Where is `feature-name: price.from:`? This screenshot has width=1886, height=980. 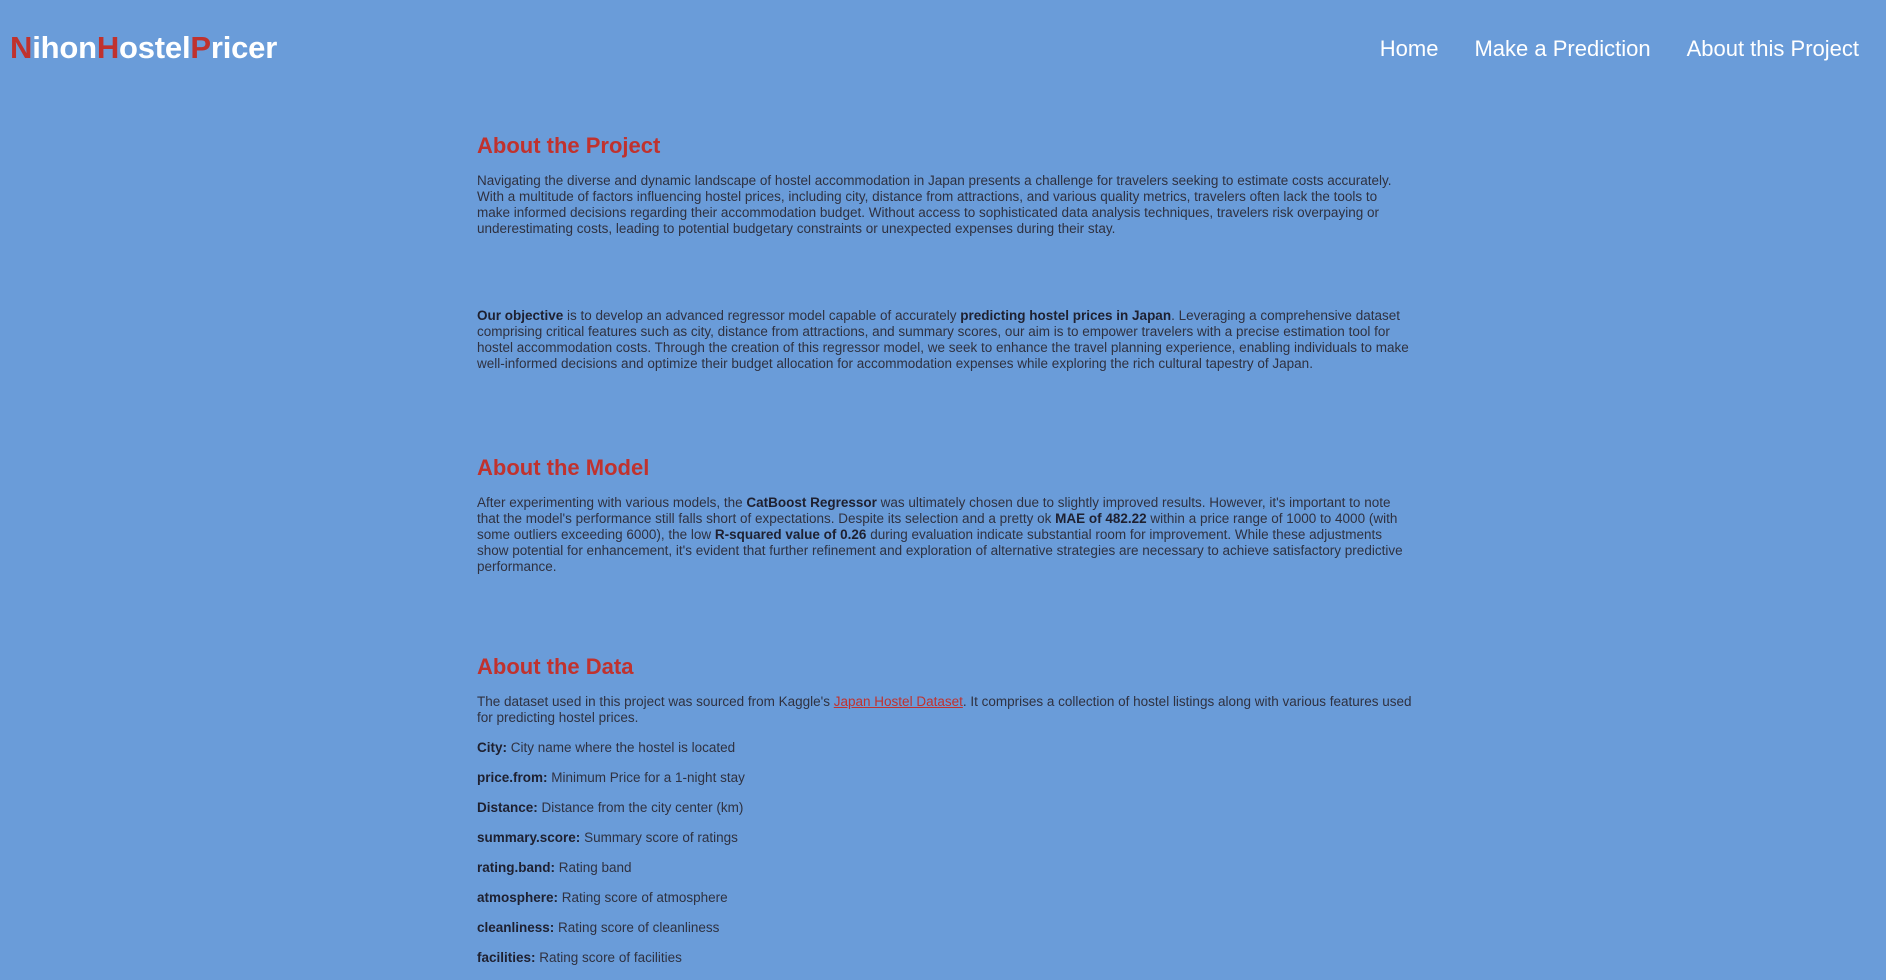
feature-name: price.from: is located at coordinates (512, 777).